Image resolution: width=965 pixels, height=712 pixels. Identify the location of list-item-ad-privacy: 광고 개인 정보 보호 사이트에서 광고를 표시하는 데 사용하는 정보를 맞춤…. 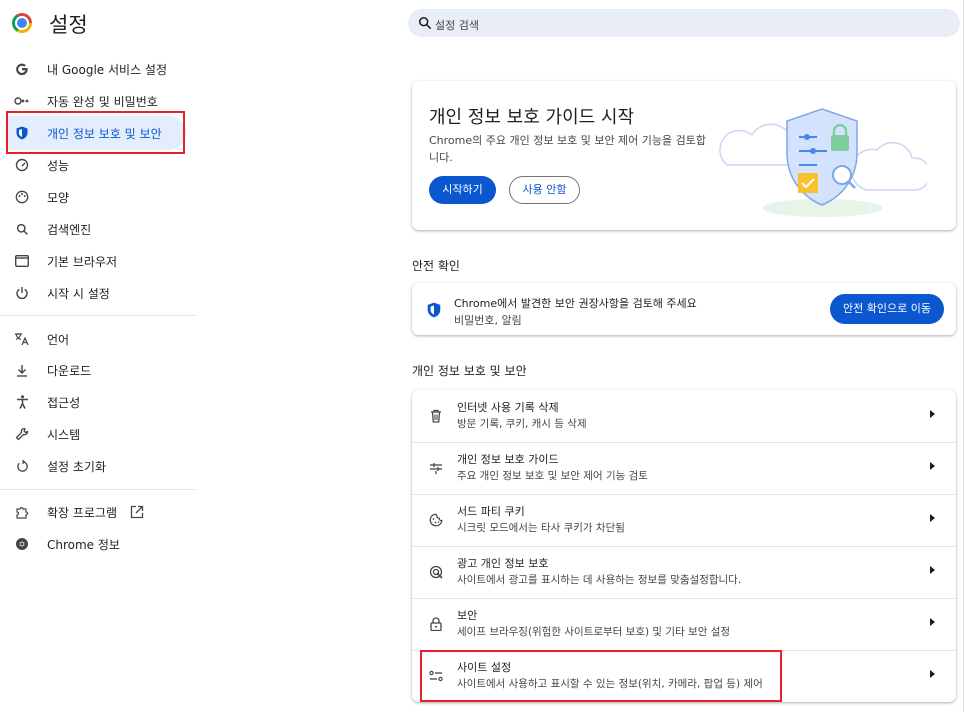
(684, 572).